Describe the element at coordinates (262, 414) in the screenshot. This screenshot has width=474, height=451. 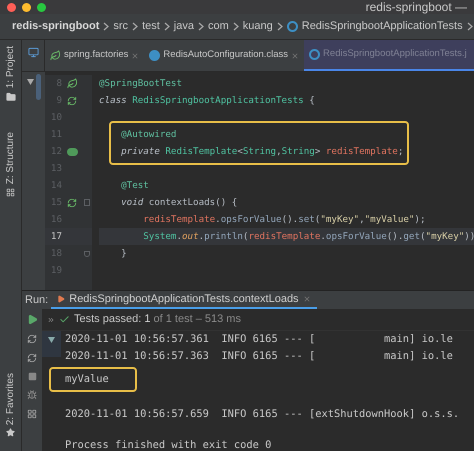
I see `console-line: 2020-11-01 10:56:57.659 INFO 6165 --- [extShutdownHook] o.s.s.` at that location.